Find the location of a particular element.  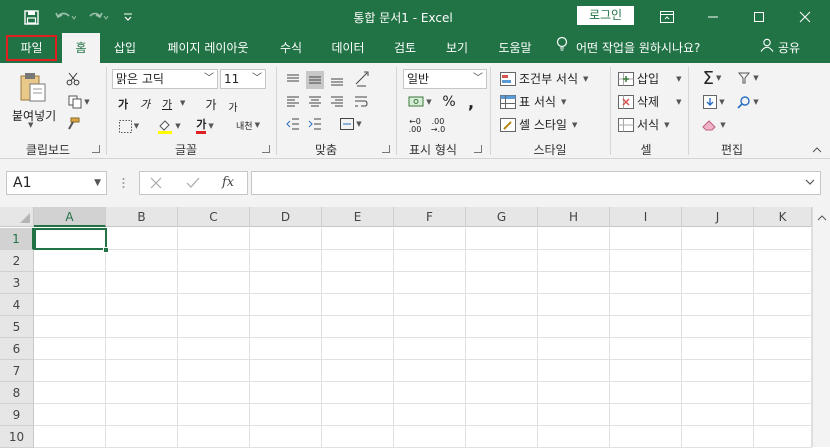

vertical-scrollbar is located at coordinates (821, 327).